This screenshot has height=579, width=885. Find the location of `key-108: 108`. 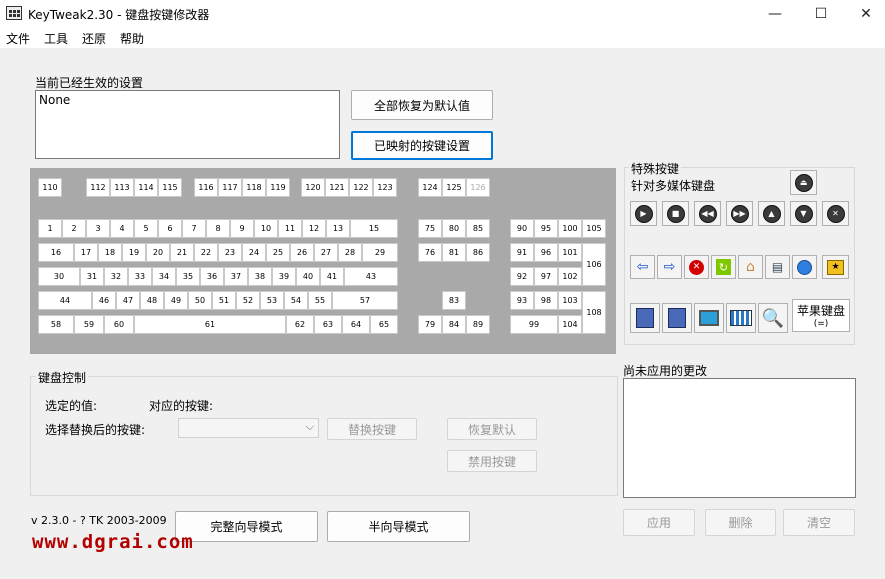

key-108: 108 is located at coordinates (594, 312).